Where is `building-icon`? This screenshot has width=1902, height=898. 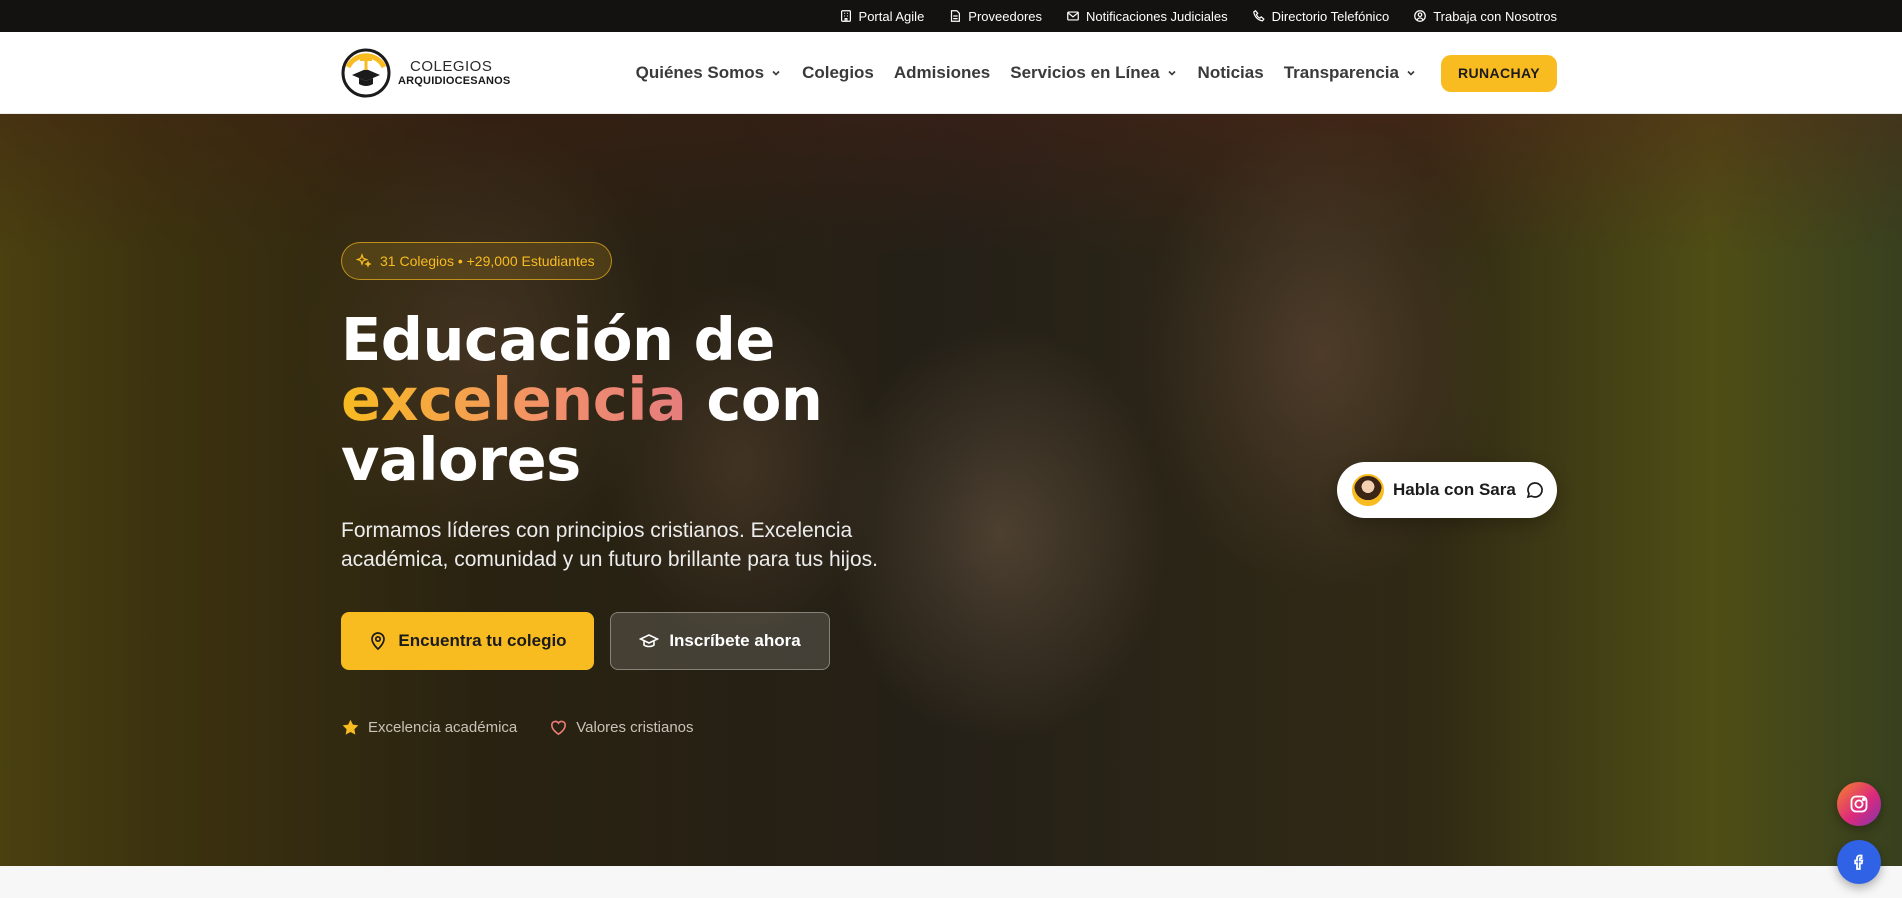 building-icon is located at coordinates (845, 16).